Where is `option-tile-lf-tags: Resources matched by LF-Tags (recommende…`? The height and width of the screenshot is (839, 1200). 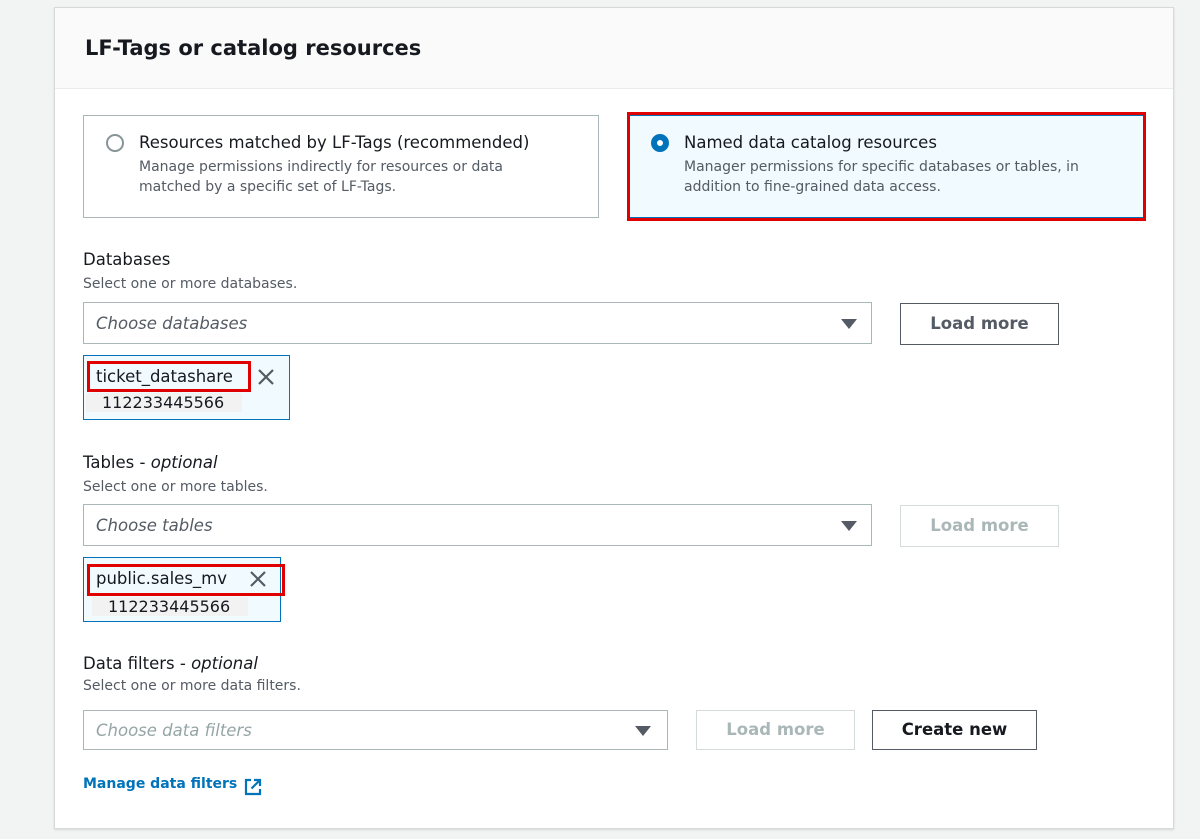
option-tile-lf-tags: Resources matched by LF-Tags (recommende… is located at coordinates (341, 166).